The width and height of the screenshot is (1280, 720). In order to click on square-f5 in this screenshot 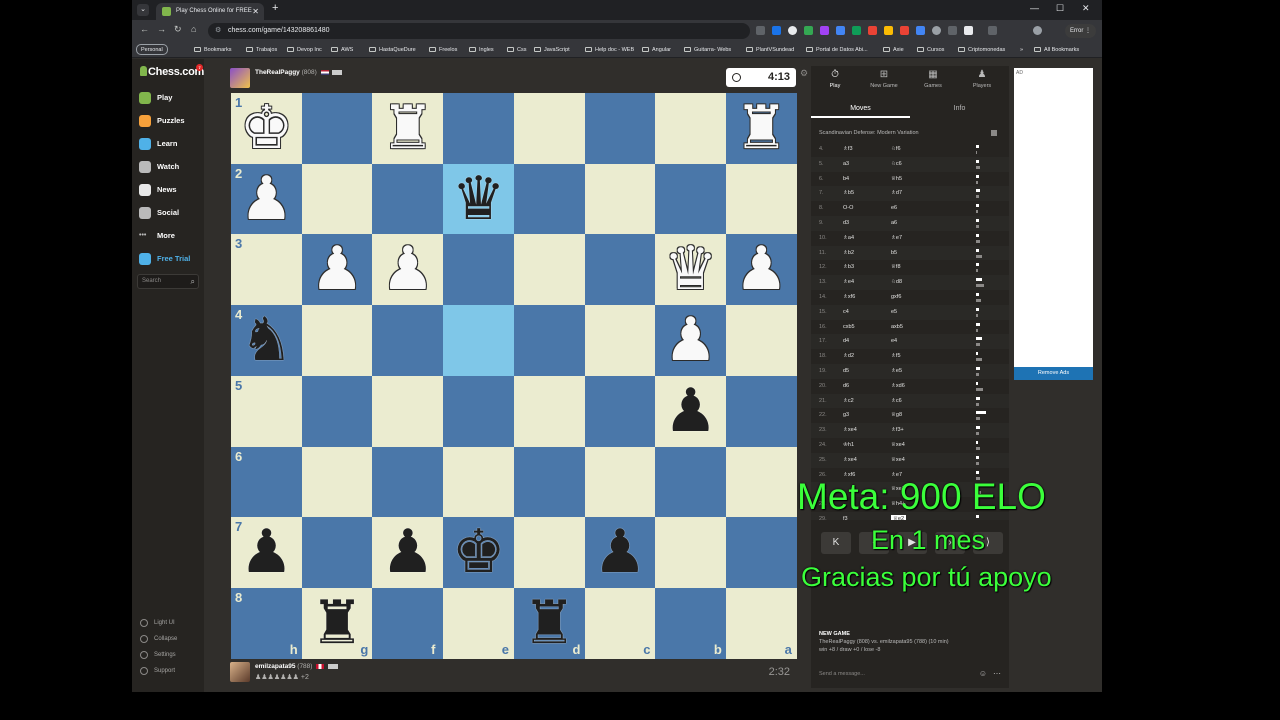, I will do `click(408, 411)`.